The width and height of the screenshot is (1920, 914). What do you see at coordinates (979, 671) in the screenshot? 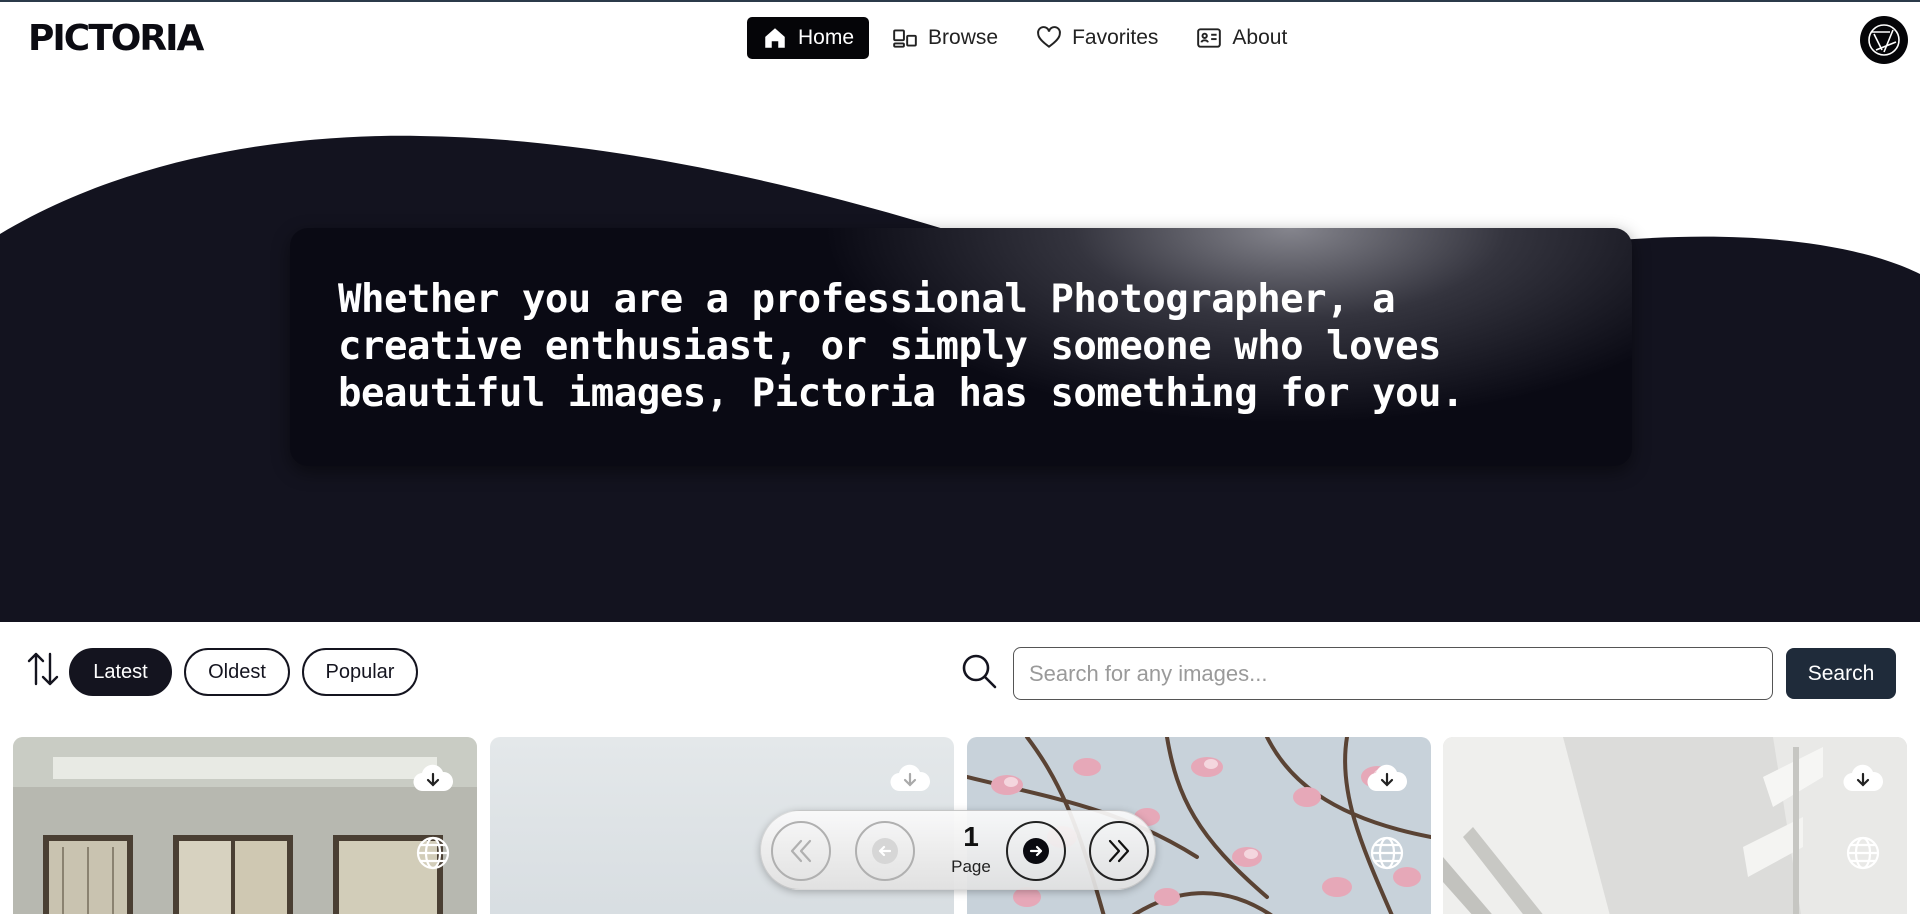
I see `search-icon` at bounding box center [979, 671].